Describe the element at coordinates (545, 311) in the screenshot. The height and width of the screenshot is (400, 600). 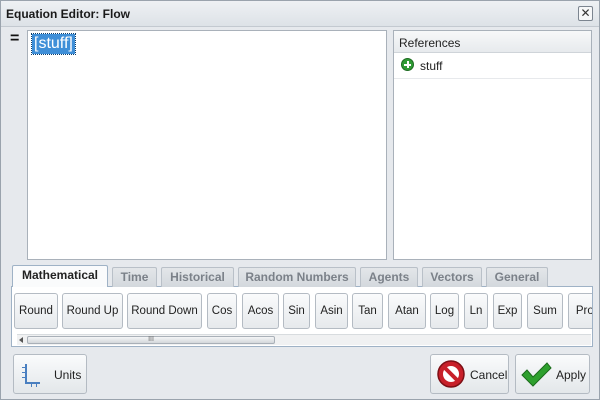
I see `function-button-sum: Sum` at that location.